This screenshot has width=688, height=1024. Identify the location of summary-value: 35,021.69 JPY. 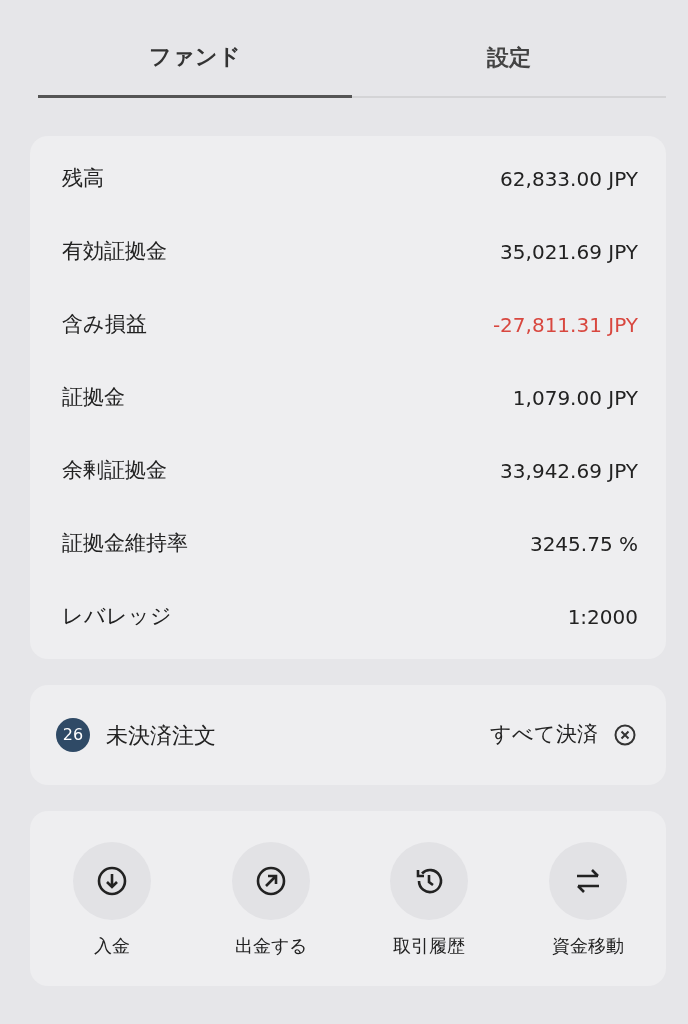
(569, 252).